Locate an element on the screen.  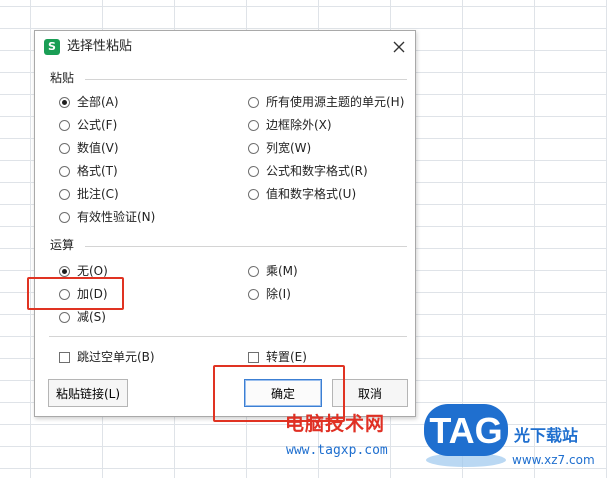
operation-option-divide: 除(I) is located at coordinates (269, 294).